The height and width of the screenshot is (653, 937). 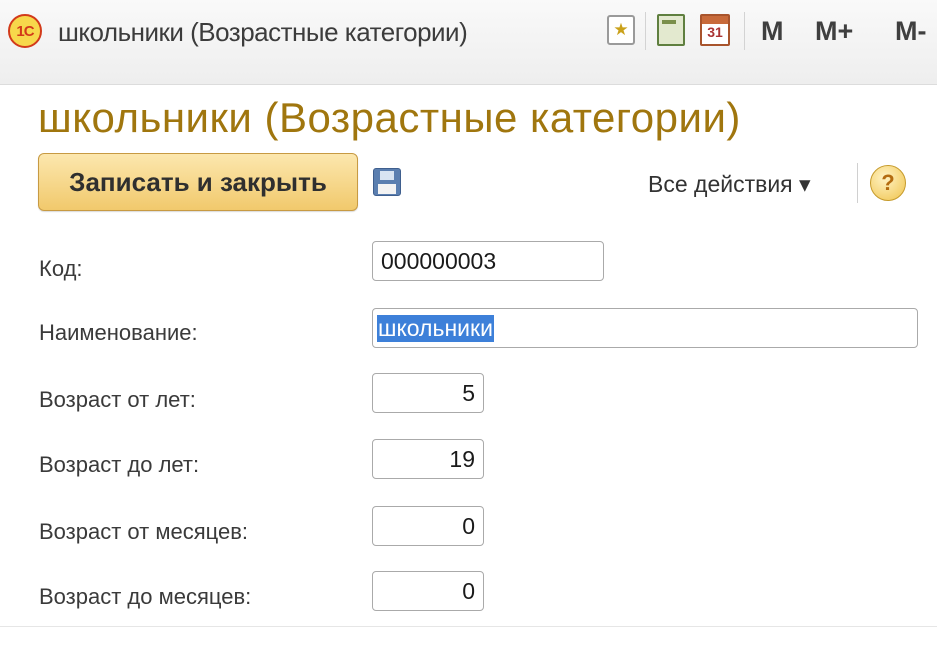 I want to click on age-to-years-value: 19, so click(x=462, y=458).